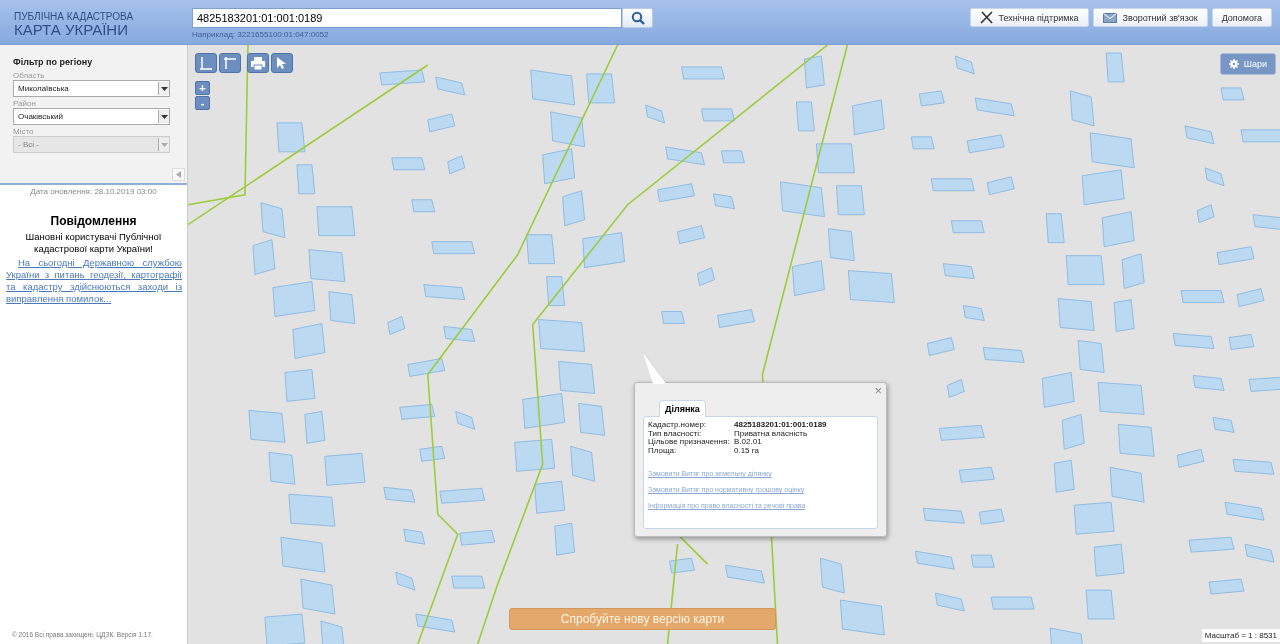  Describe the element at coordinates (637, 18) in the screenshot. I see `search-button` at that location.